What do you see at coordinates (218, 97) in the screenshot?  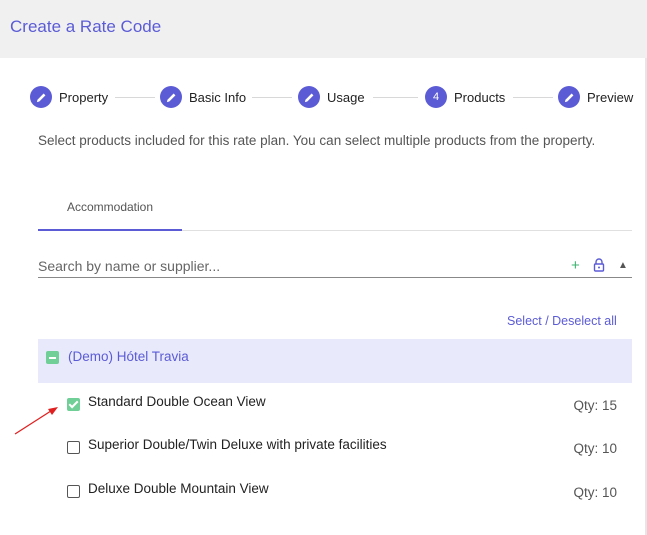 I see `step-label: Basic Info` at bounding box center [218, 97].